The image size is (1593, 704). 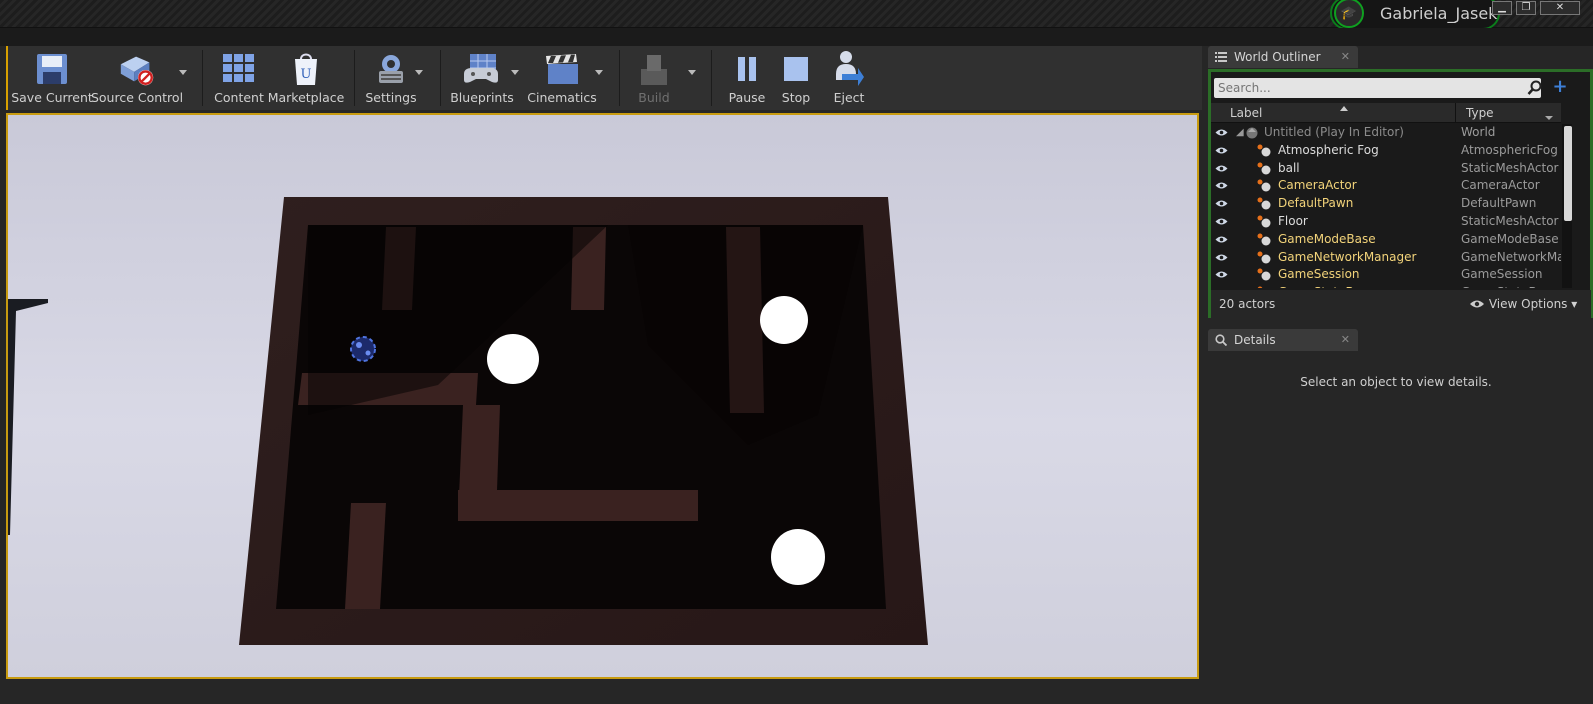 I want to click on ball, so click(x=363, y=349).